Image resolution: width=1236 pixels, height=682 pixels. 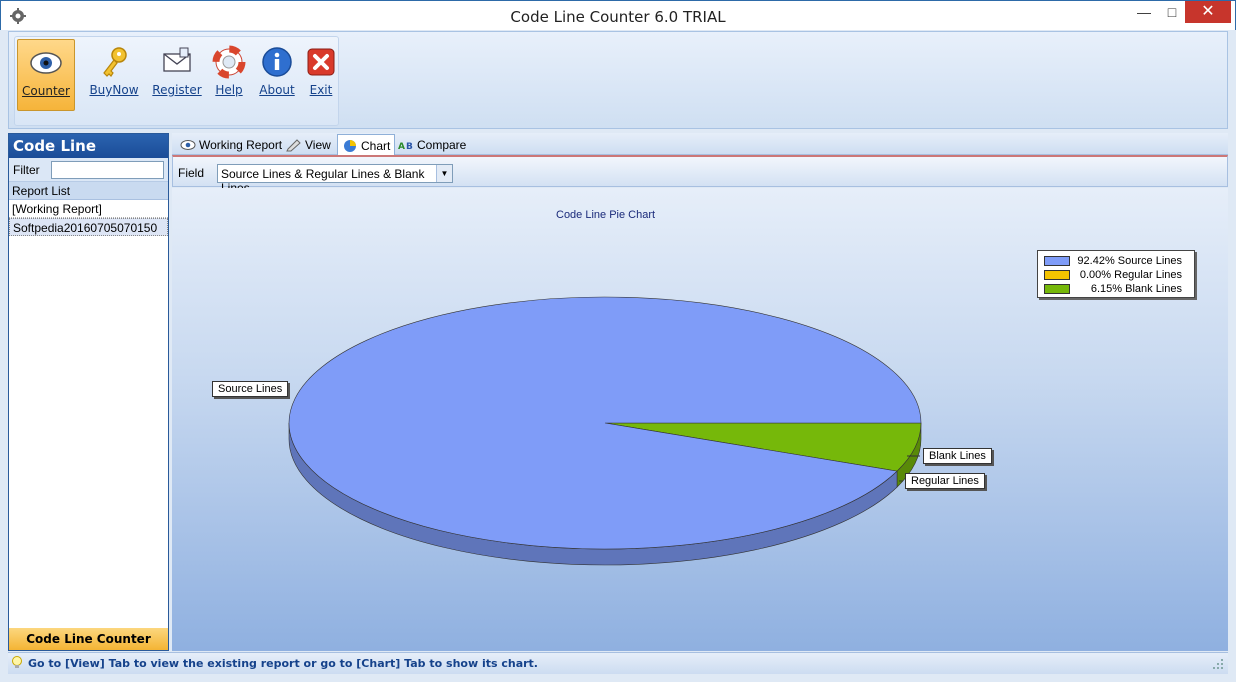 I want to click on filter-label: Filter, so click(x=26, y=170).